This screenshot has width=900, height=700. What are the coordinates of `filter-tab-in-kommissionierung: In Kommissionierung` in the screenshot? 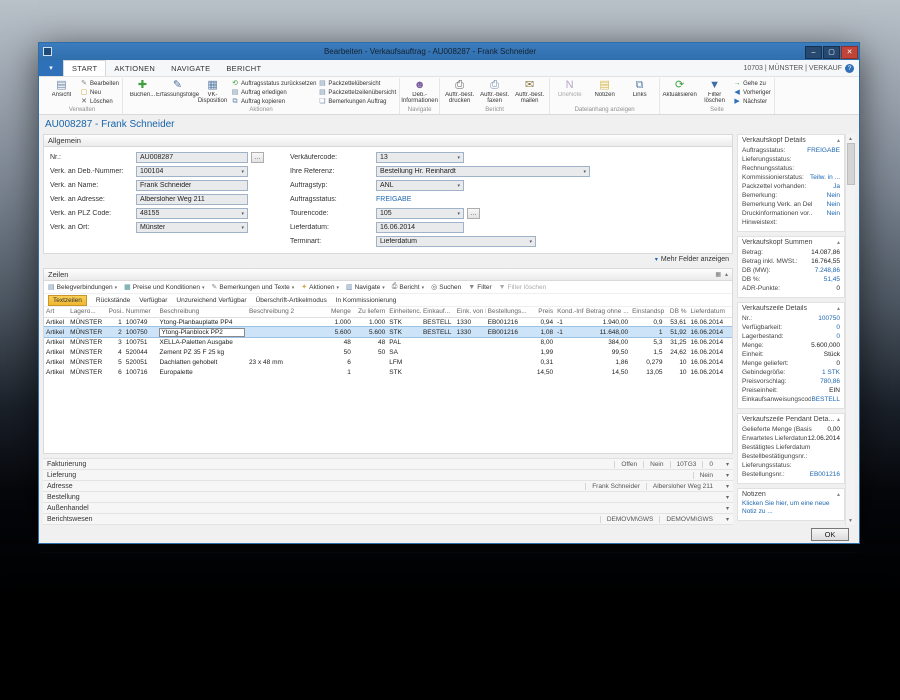 It's located at (366, 300).